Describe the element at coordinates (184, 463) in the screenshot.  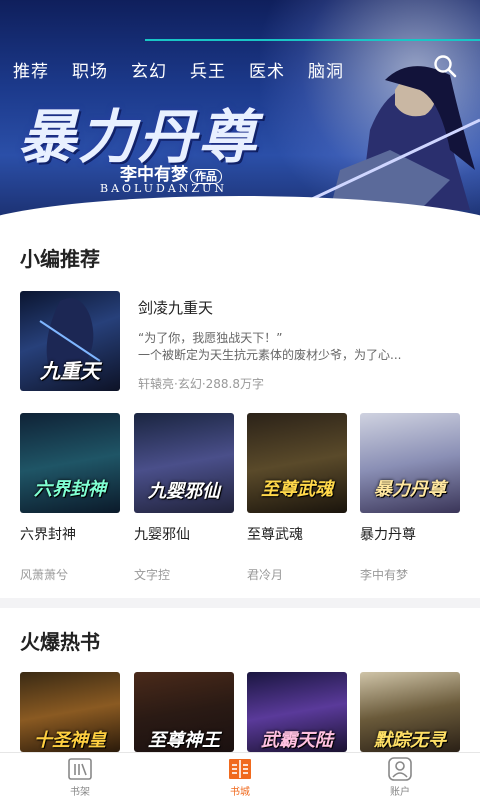
I see `book-cover: 九婴邪仙` at that location.